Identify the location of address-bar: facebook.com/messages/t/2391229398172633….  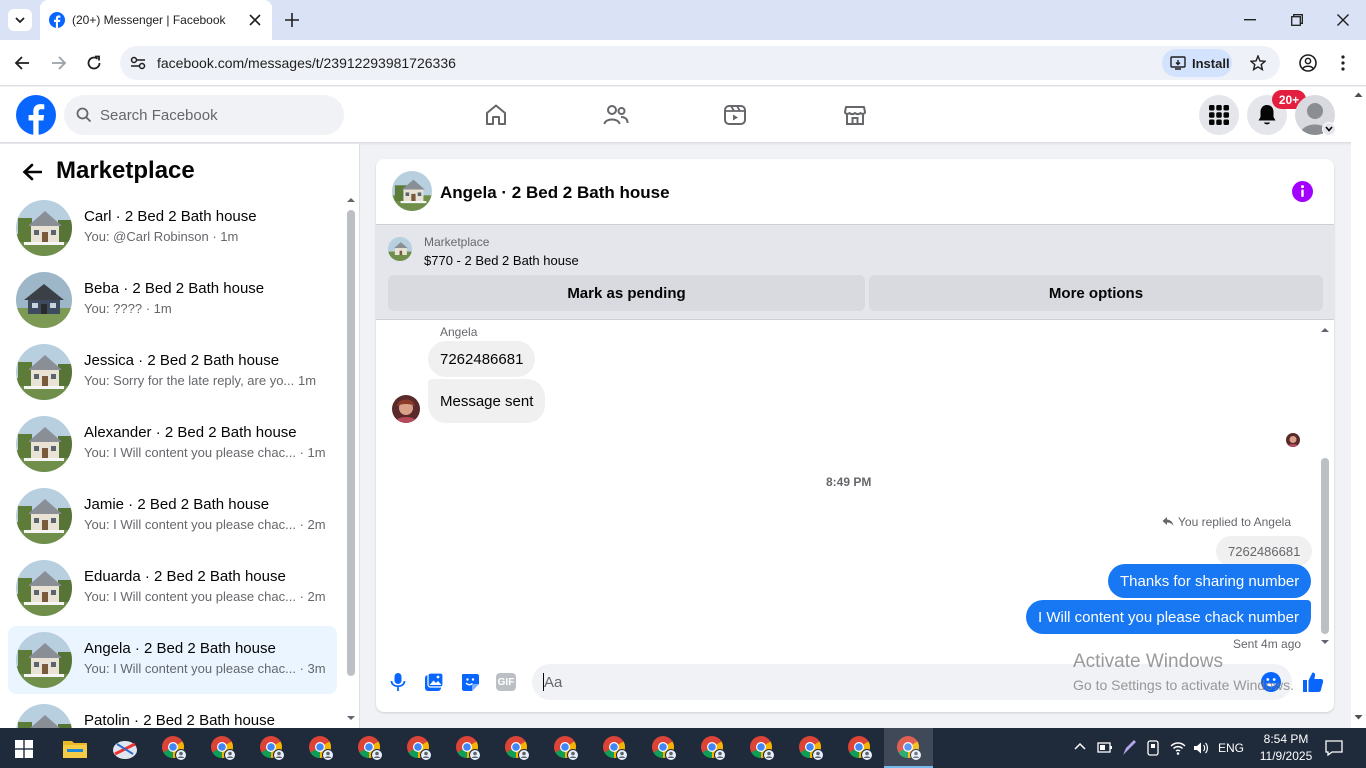
(700, 63).